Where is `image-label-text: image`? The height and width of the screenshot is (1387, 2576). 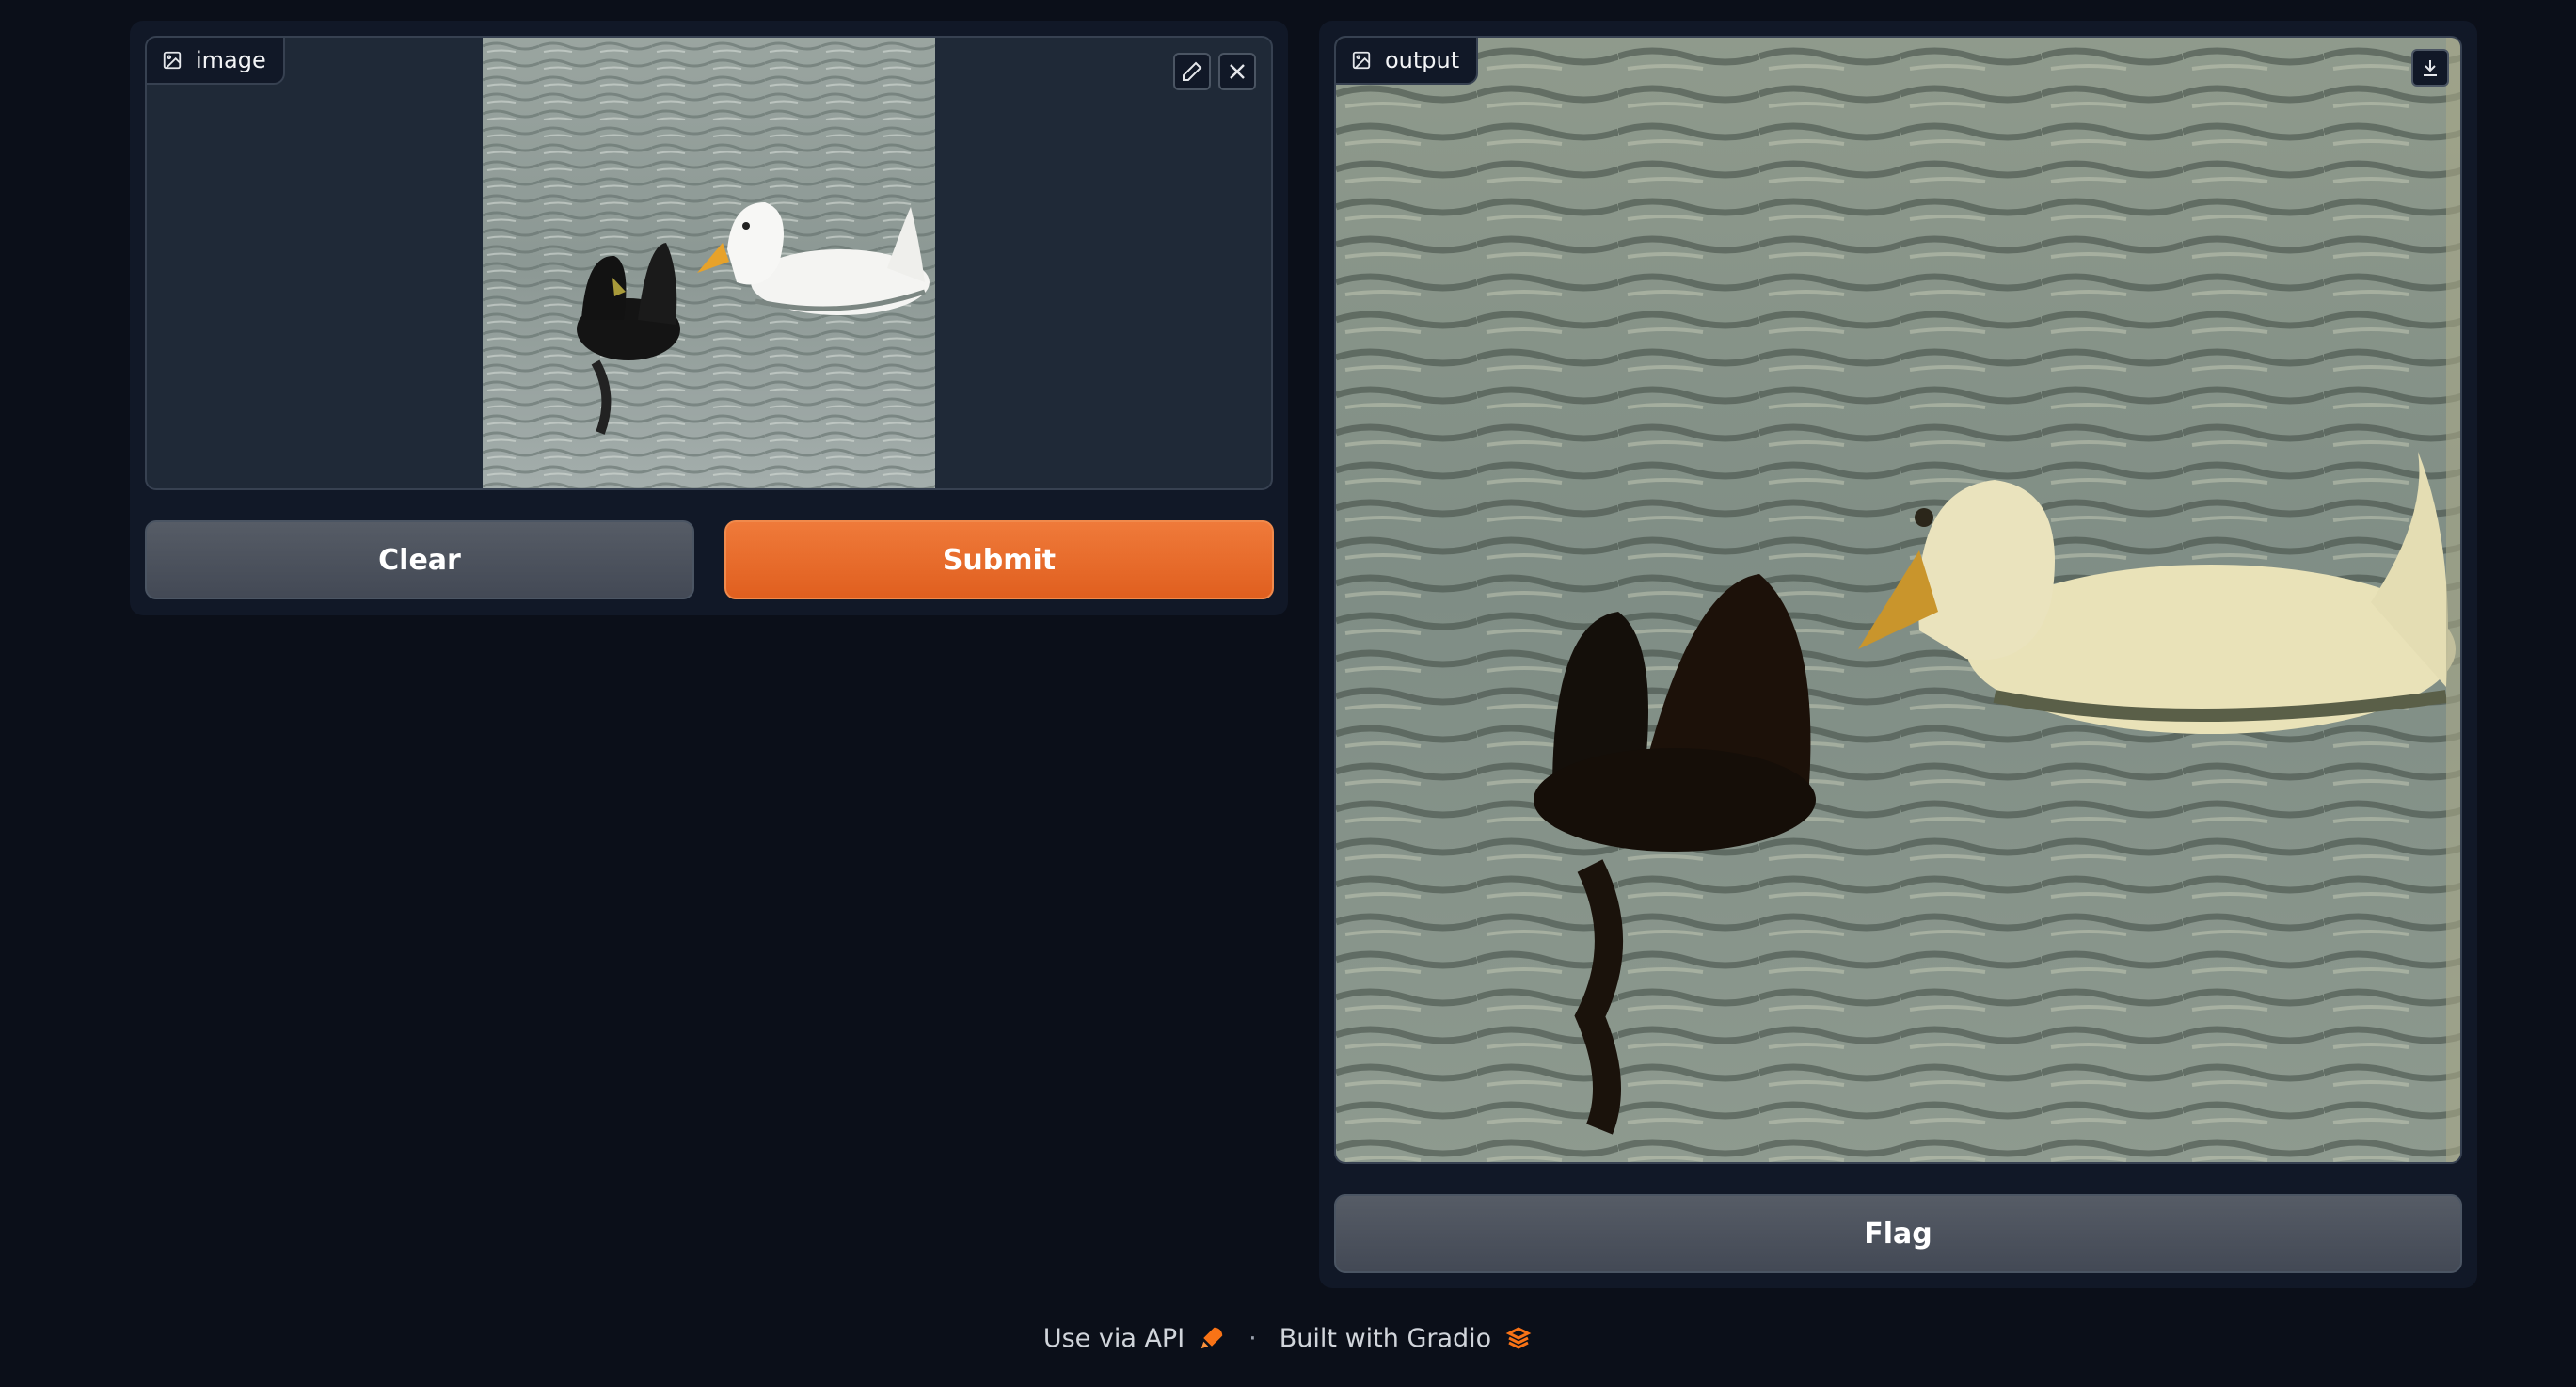 image-label-text: image is located at coordinates (231, 60).